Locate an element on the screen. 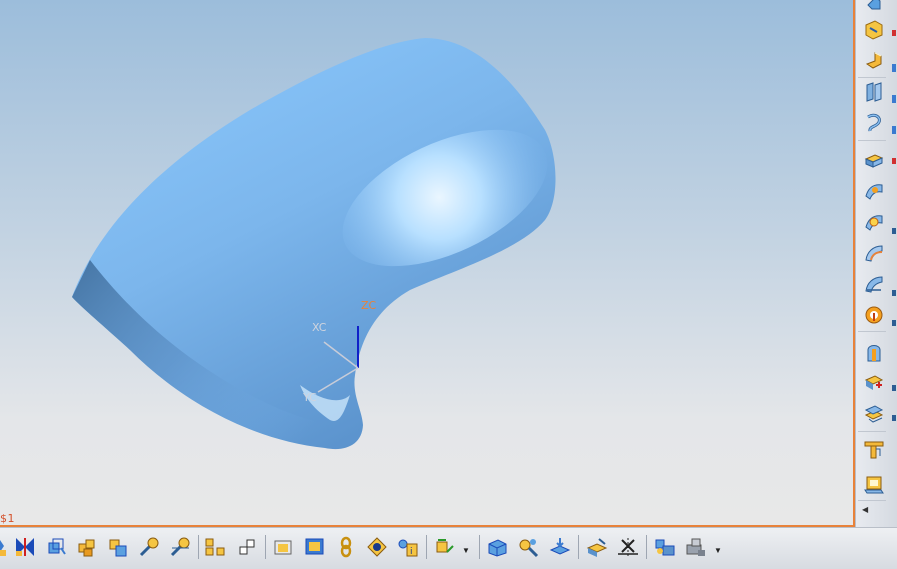 The width and height of the screenshot is (897, 569). surface-curve-icon is located at coordinates (874, 191).